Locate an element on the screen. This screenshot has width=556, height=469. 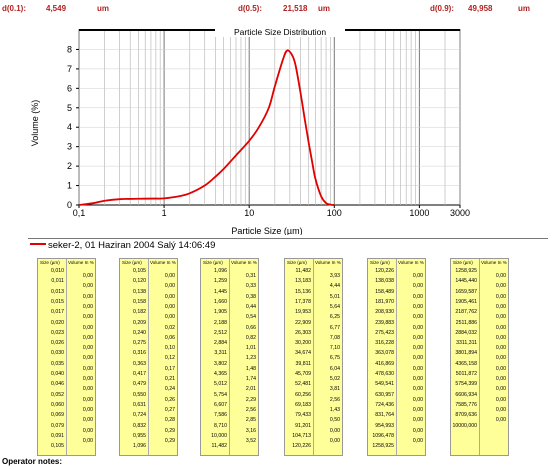
table-row: 45,709 5,02 is located at coordinates (313, 376).